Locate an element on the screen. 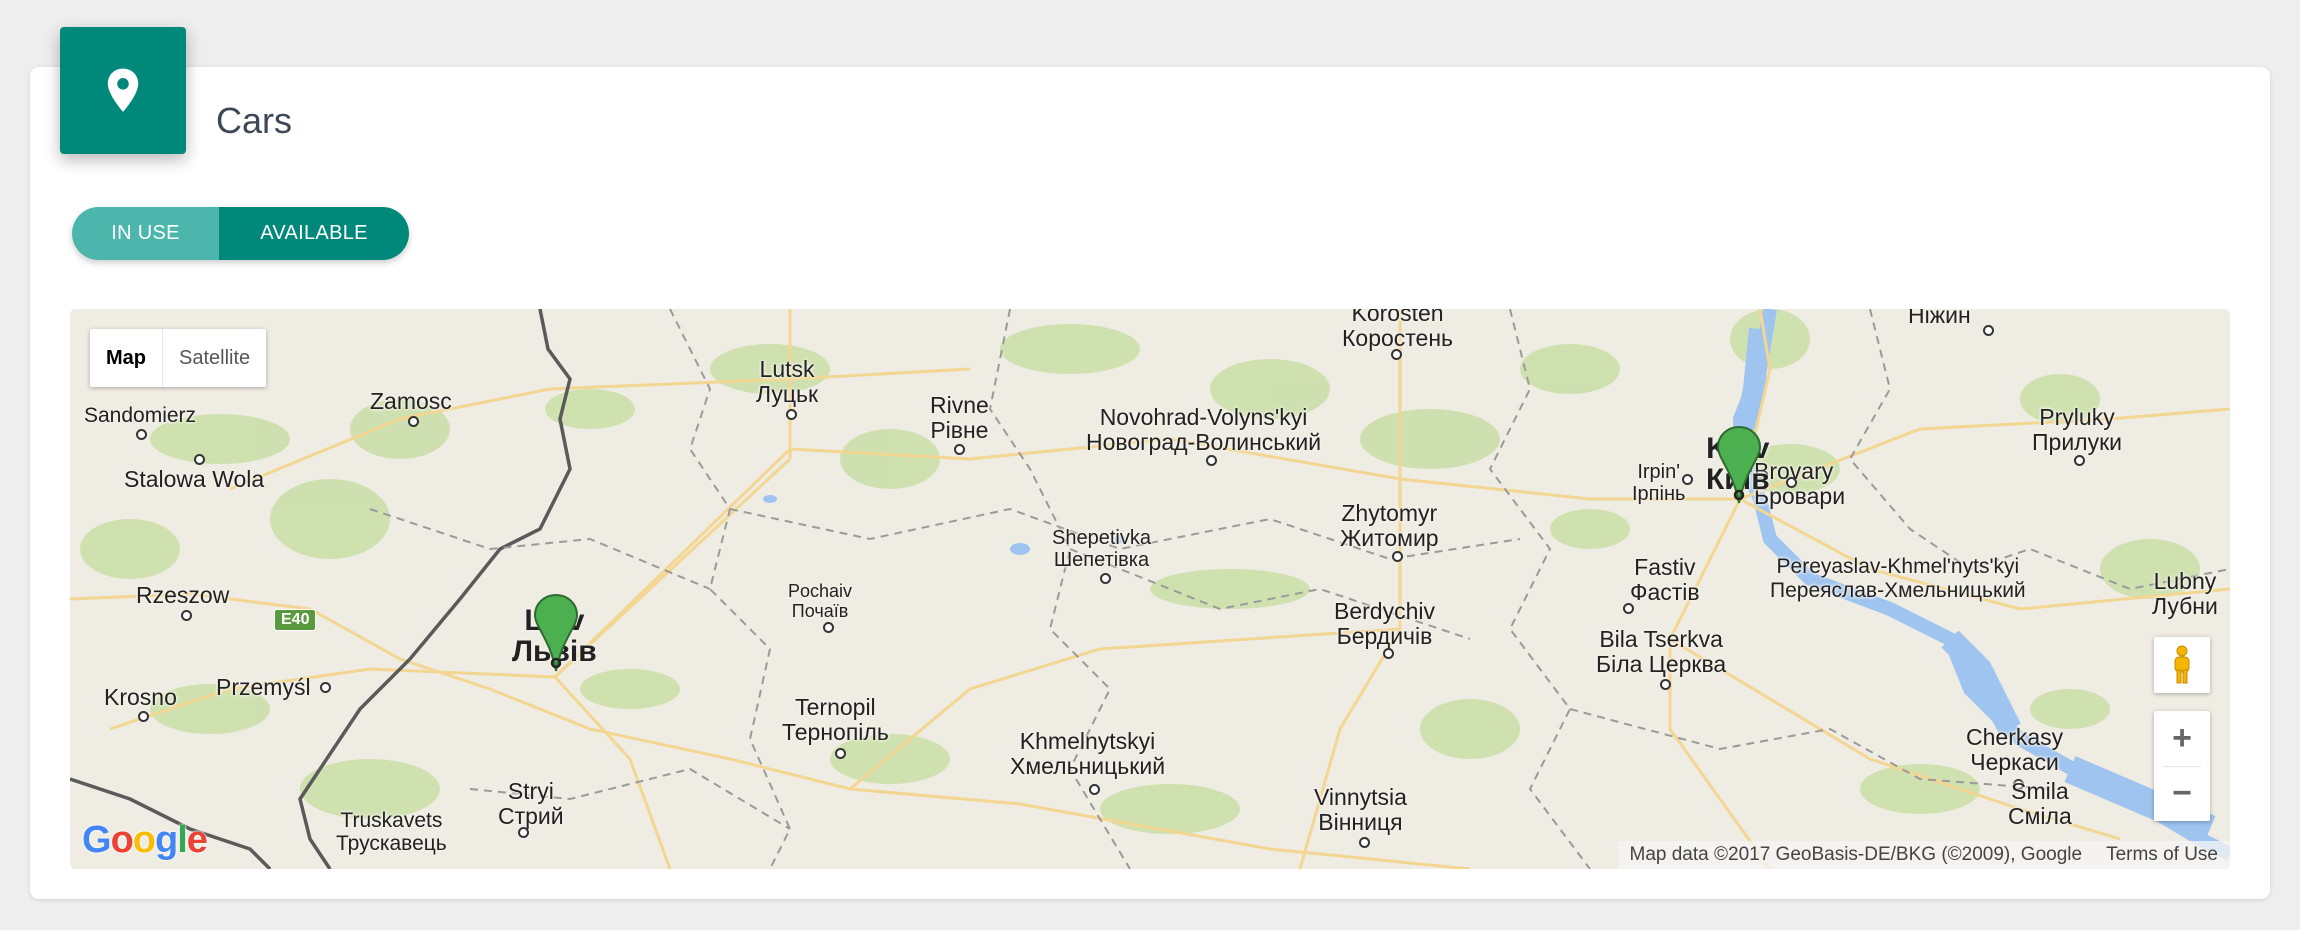  place-label: Cherkasy Черкаси is located at coordinates (2015, 749).